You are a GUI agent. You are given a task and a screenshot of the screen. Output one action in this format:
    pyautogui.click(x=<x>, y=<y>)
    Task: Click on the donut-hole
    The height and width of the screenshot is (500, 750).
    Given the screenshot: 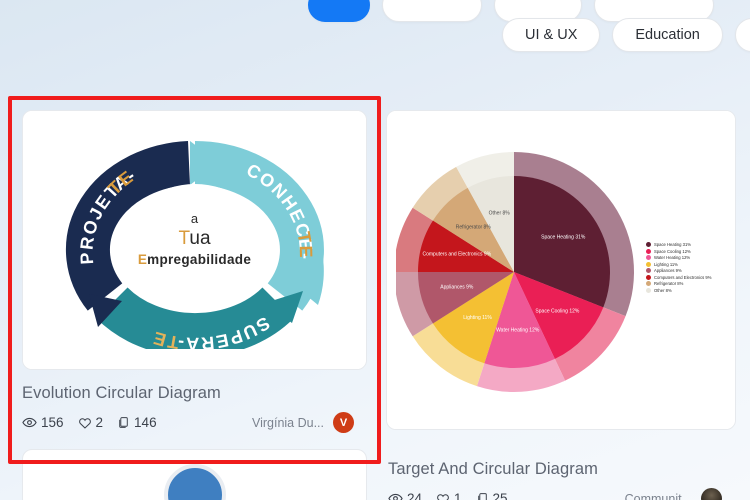 What is the action you would take?
    pyautogui.click(x=194, y=240)
    